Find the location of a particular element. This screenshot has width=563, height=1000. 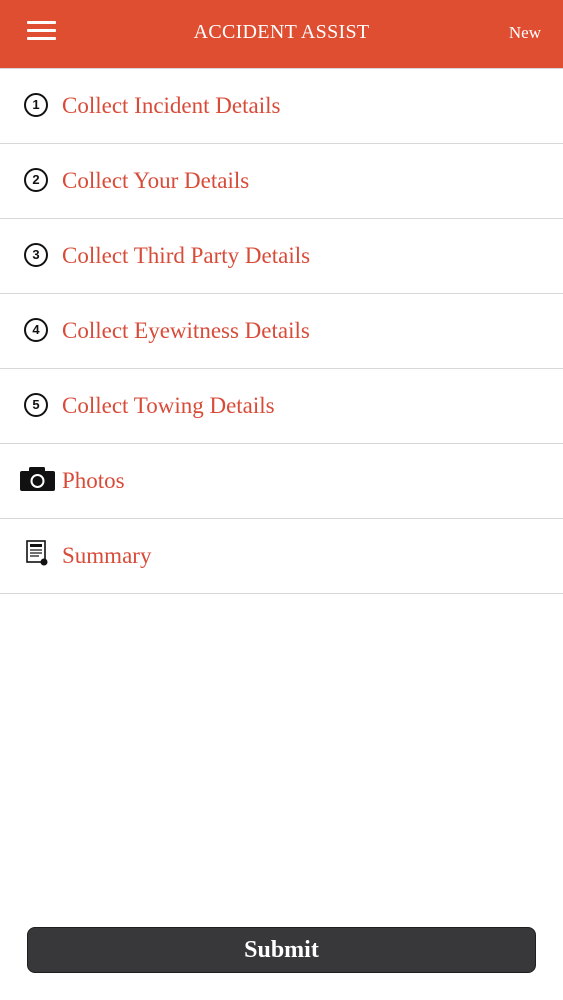

list-item-eyewitness-details: 4 Collect Eyewitness Details is located at coordinates (281, 331).